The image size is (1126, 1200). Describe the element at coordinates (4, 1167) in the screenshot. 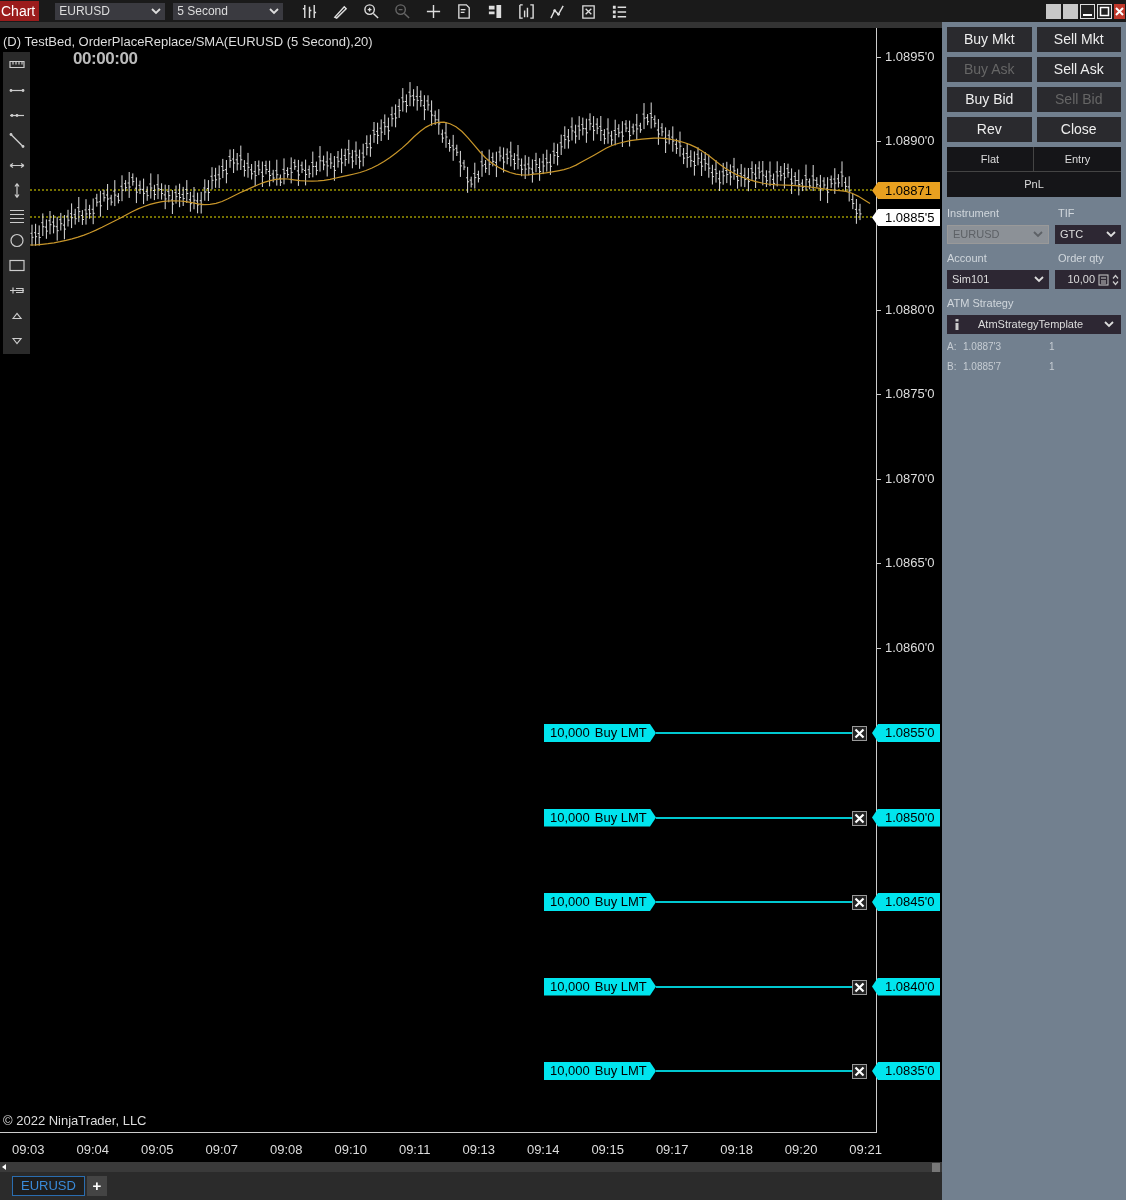

I see `scroll-left-icon` at that location.